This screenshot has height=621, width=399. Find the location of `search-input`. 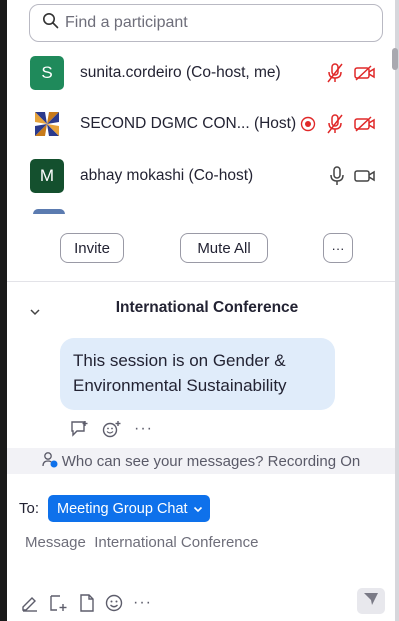

search-input is located at coordinates (210, 23).